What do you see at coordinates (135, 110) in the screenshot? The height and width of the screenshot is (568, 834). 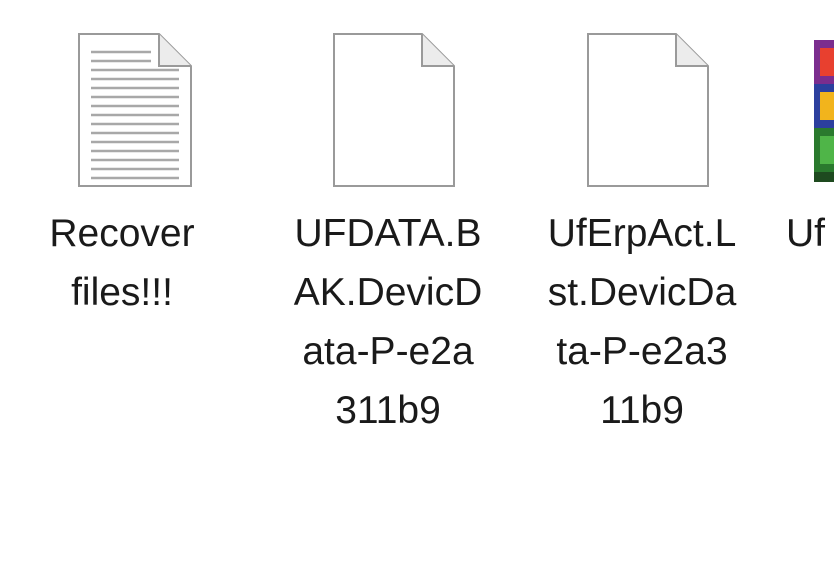 I see `text-document-icon` at bounding box center [135, 110].